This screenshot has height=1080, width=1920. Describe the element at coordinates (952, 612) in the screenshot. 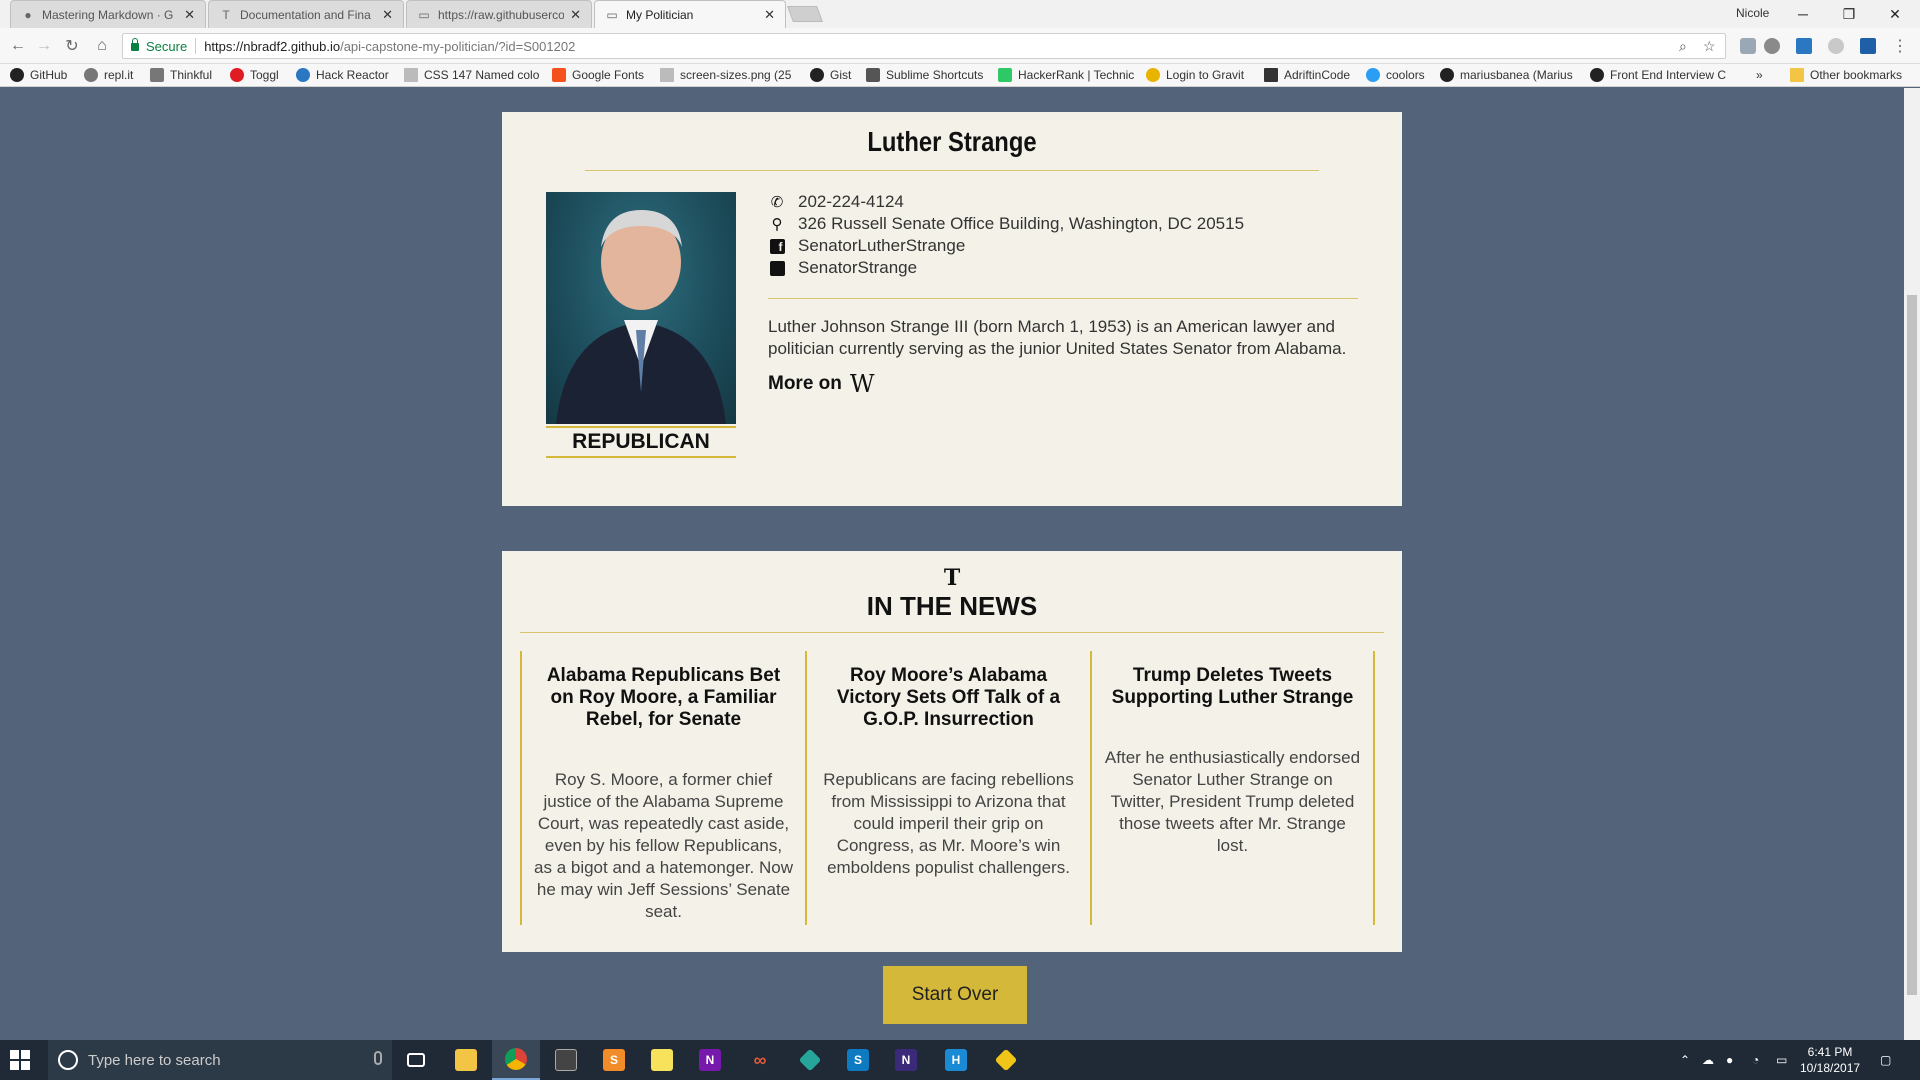

I see `news-heading: IN THE NEWS` at that location.